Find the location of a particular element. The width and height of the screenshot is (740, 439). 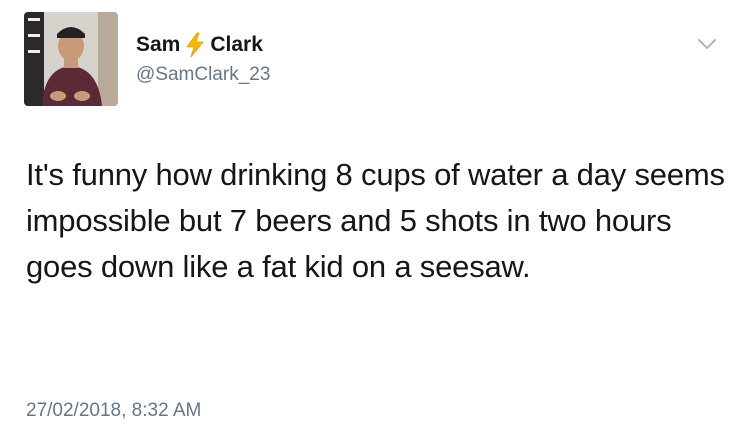

display-name: Sam Clark is located at coordinates (199, 45).